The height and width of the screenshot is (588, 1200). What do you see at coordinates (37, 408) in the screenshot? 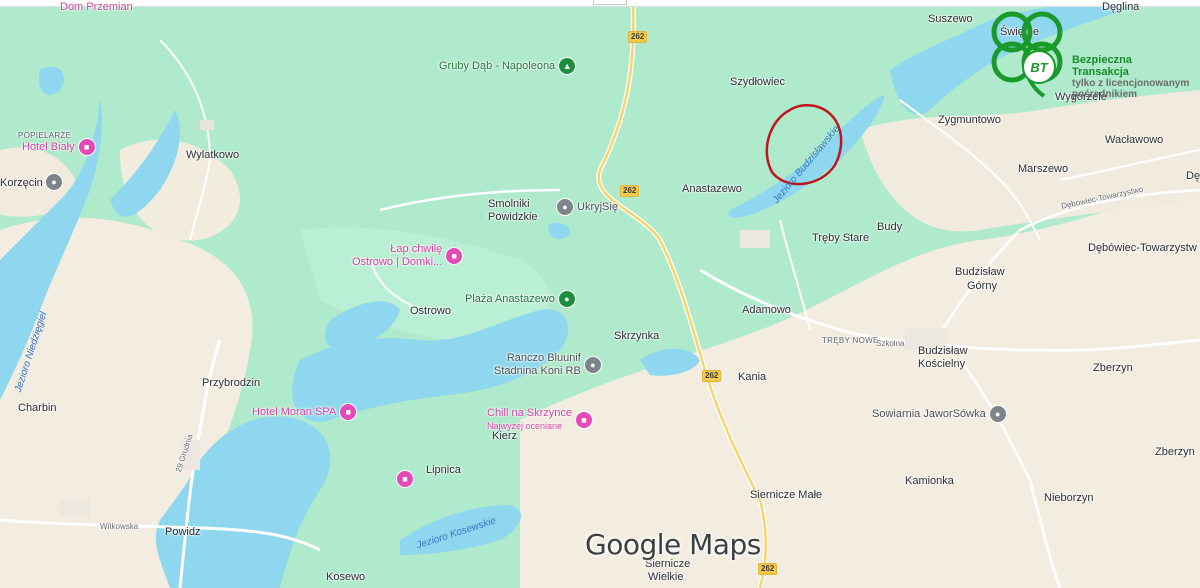
I see `place-label: Charbin` at bounding box center [37, 408].